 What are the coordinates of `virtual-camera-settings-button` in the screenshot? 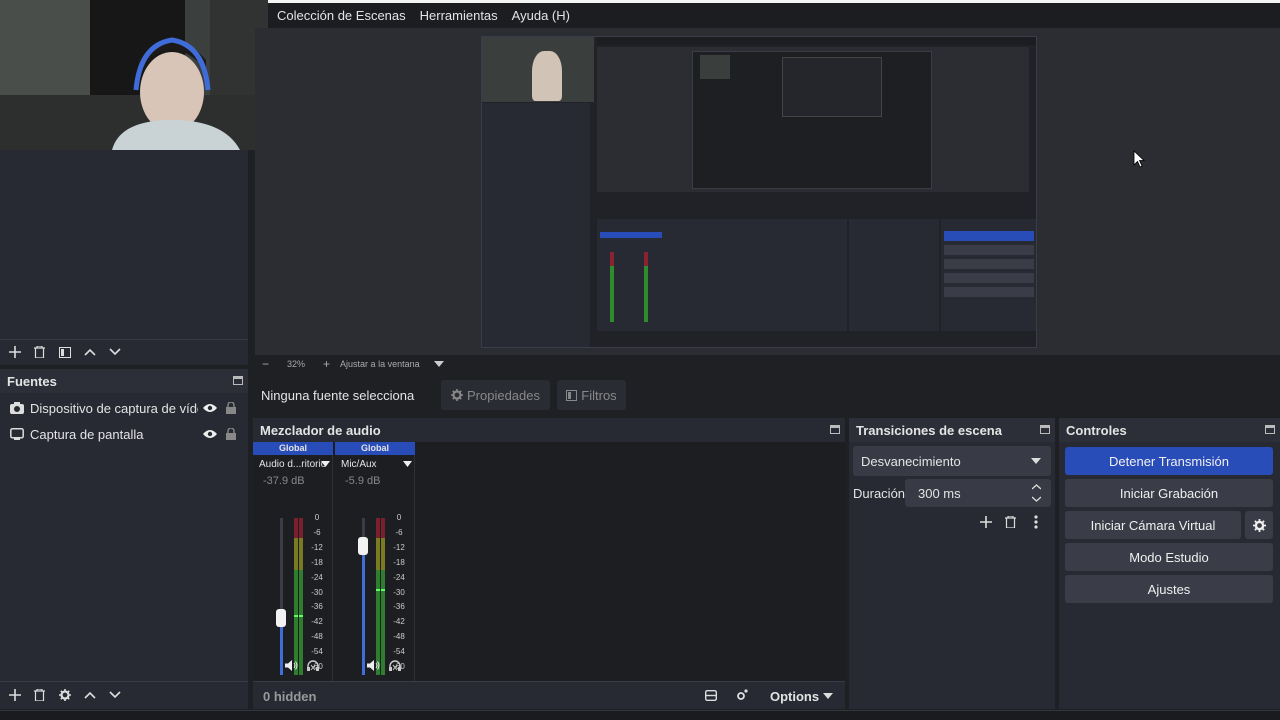 It's located at (1259, 525).